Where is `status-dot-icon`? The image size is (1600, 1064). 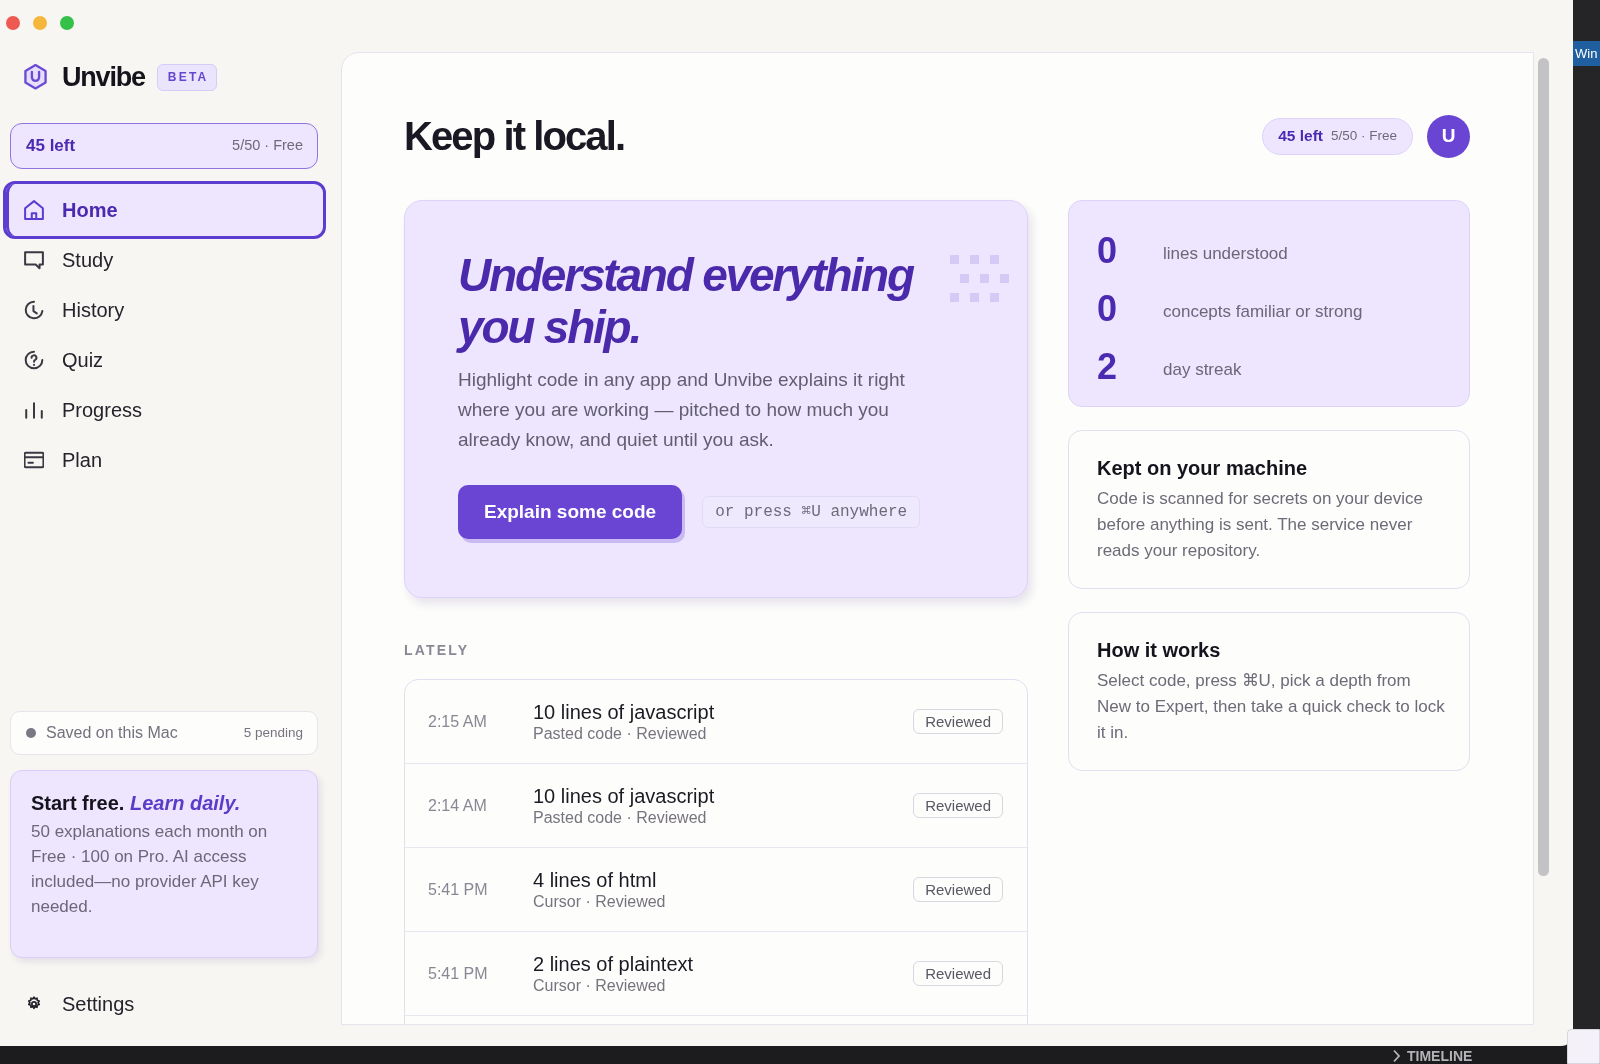 status-dot-icon is located at coordinates (31, 733).